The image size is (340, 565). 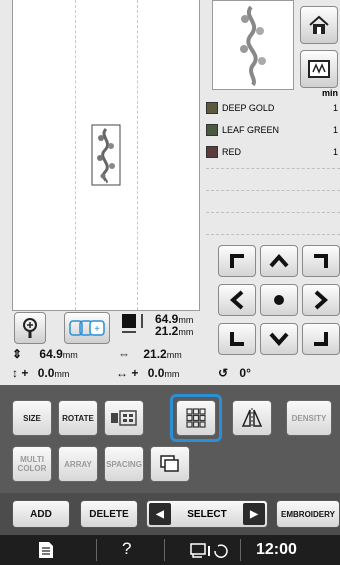 I want to click on document-icon, so click(x=46, y=550).